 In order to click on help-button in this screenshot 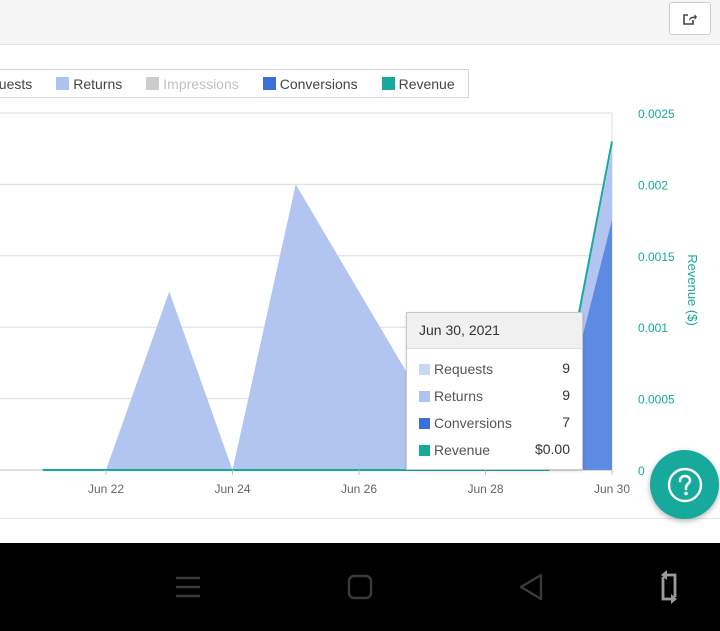, I will do `click(684, 484)`.